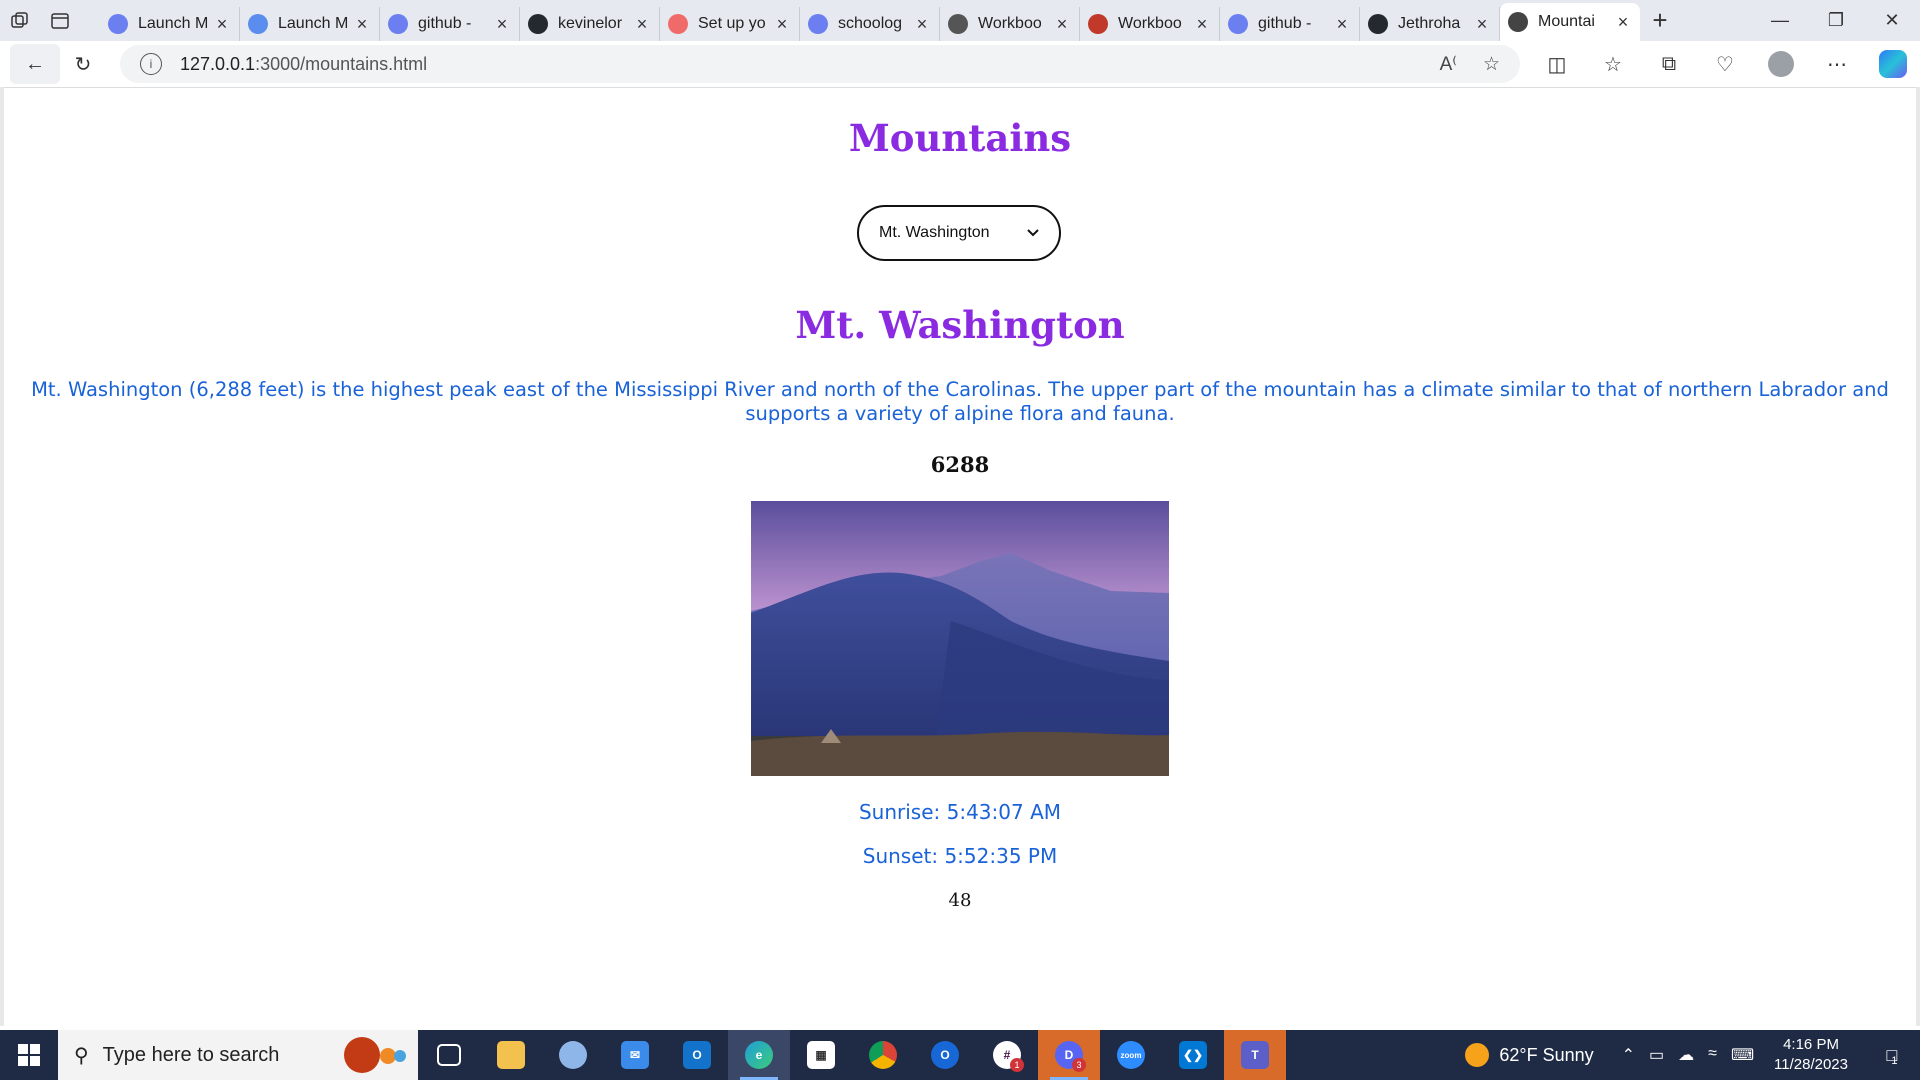 The image size is (1920, 1080). I want to click on page-icon, so click(1518, 22).